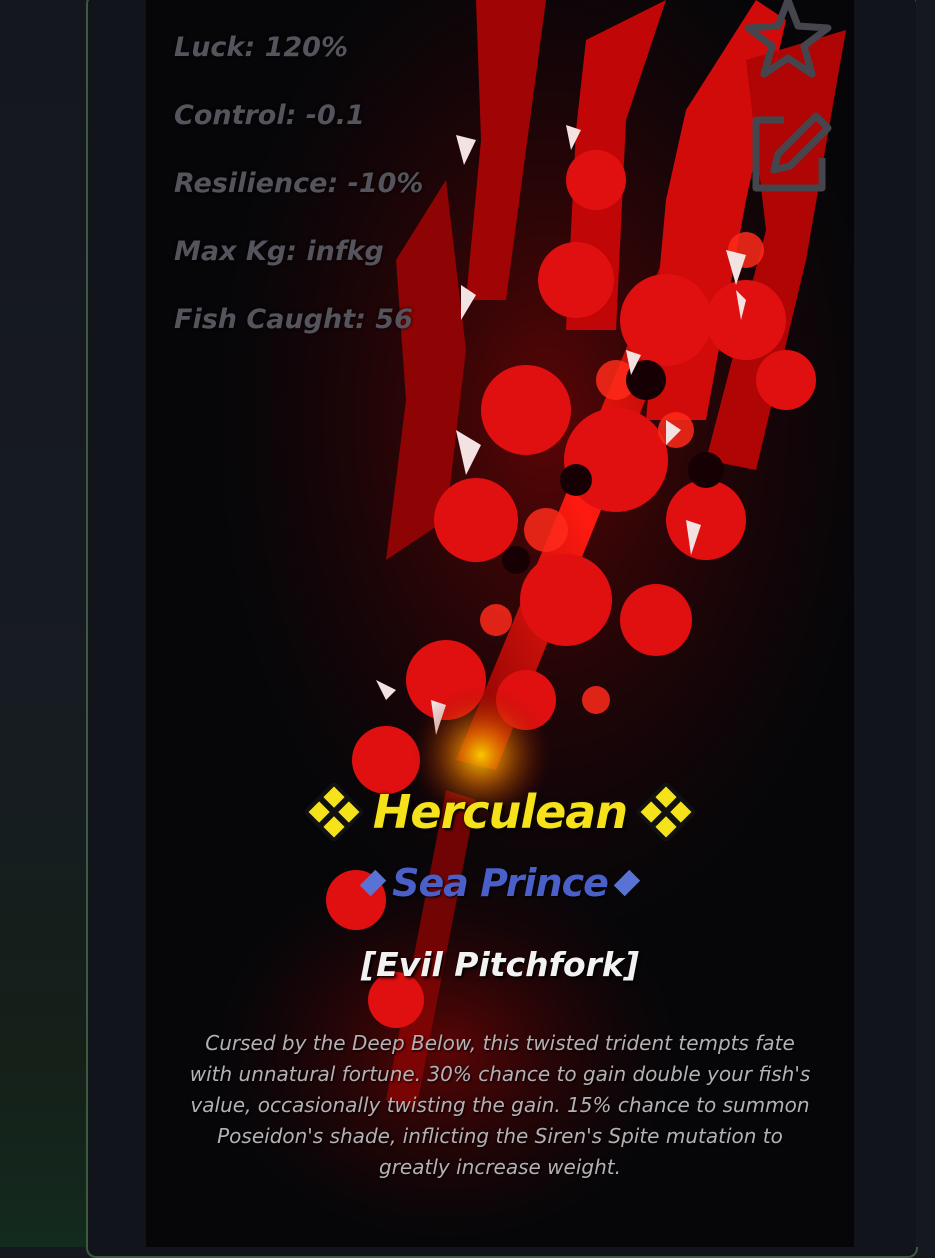  I want to click on star-icon, so click(788, 39).